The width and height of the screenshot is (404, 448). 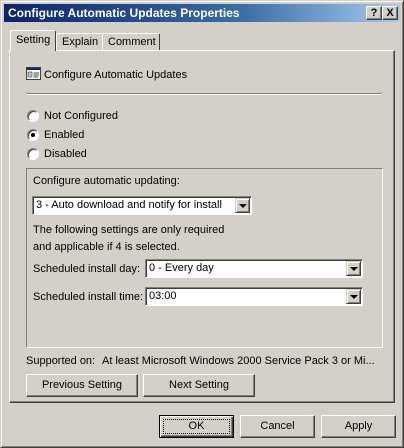 What do you see at coordinates (65, 154) in the screenshot?
I see `radio-disabled-label: Disabled` at bounding box center [65, 154].